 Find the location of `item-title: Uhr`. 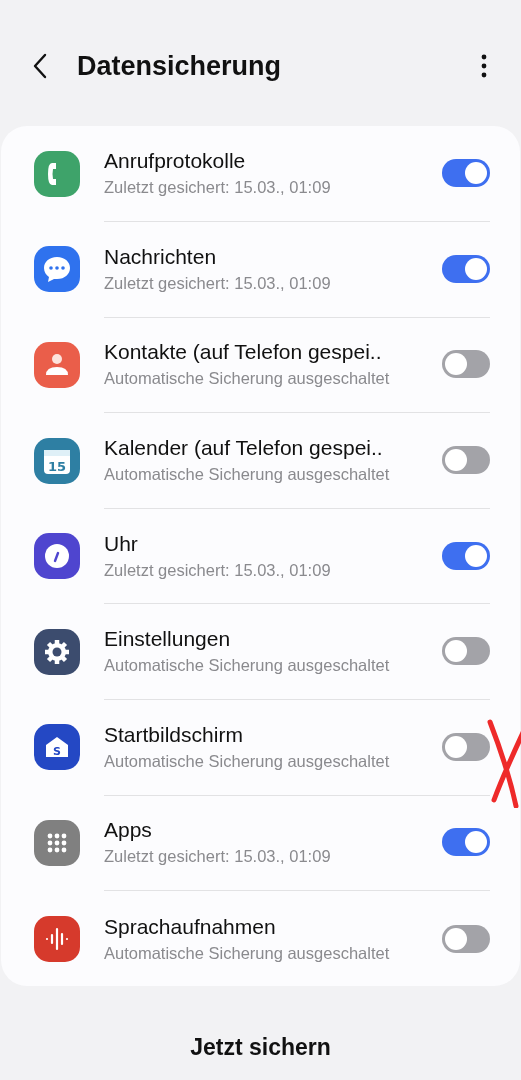

item-title: Uhr is located at coordinates (273, 543).